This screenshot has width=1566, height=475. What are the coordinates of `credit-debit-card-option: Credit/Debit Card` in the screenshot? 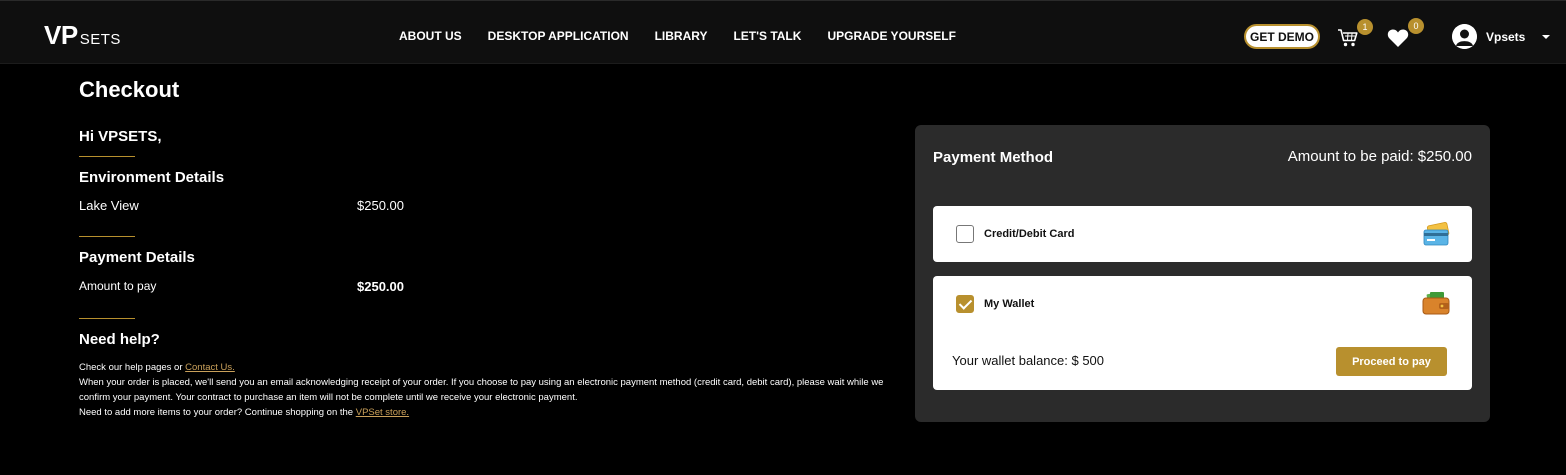 It's located at (1202, 234).